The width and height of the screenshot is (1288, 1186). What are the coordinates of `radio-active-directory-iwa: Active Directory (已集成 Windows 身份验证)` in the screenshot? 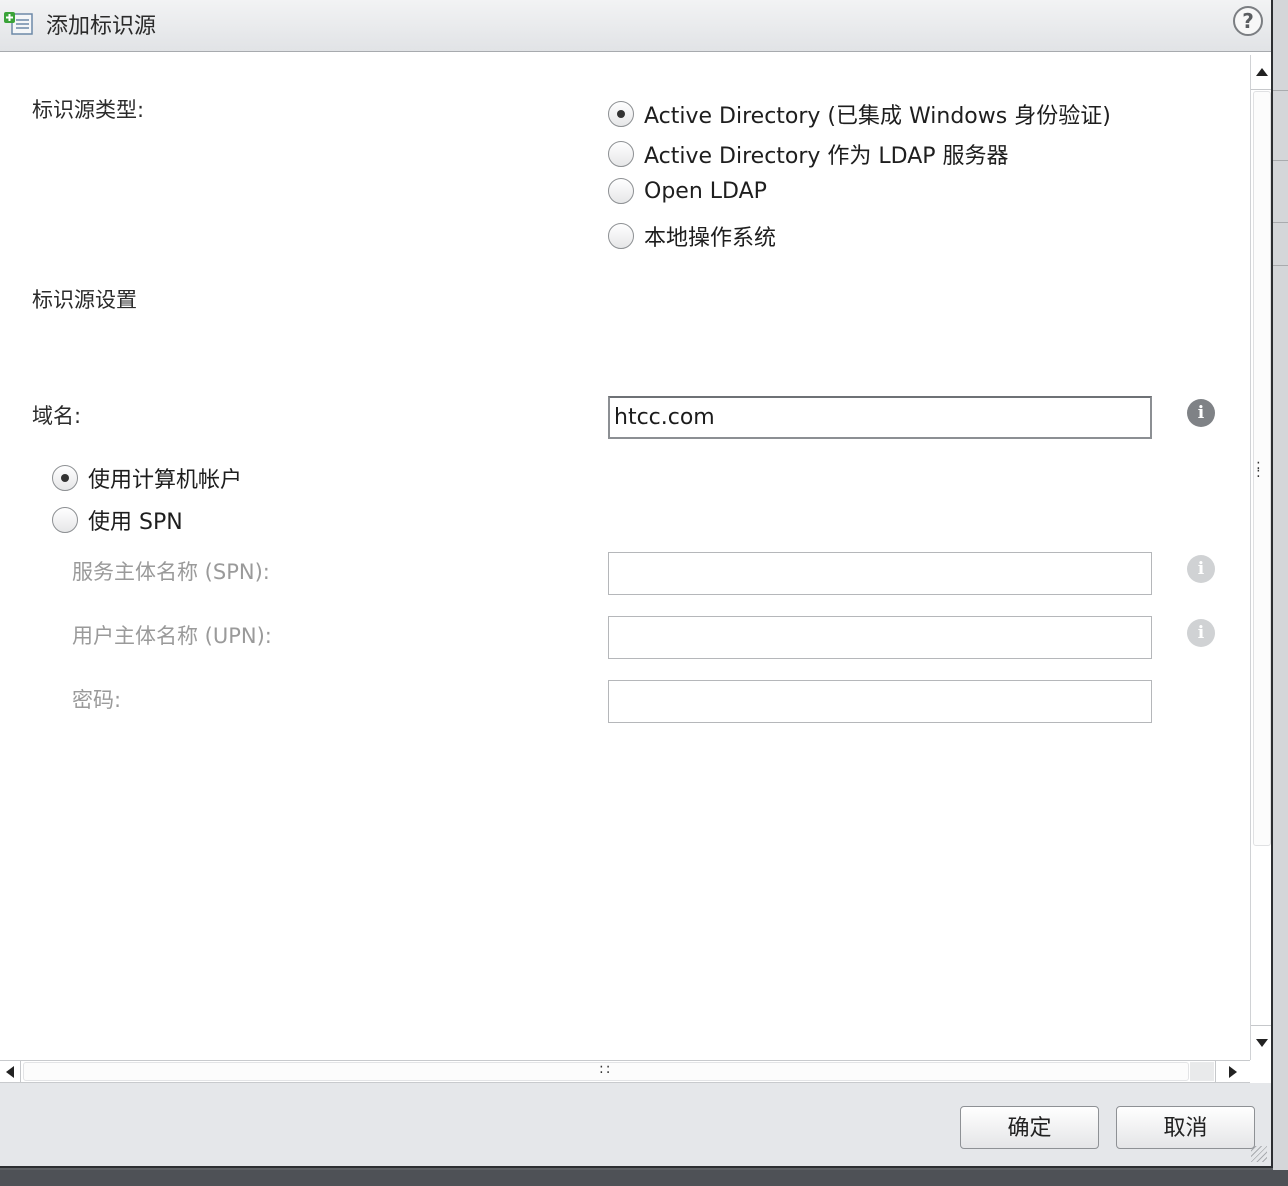 It's located at (859, 114).